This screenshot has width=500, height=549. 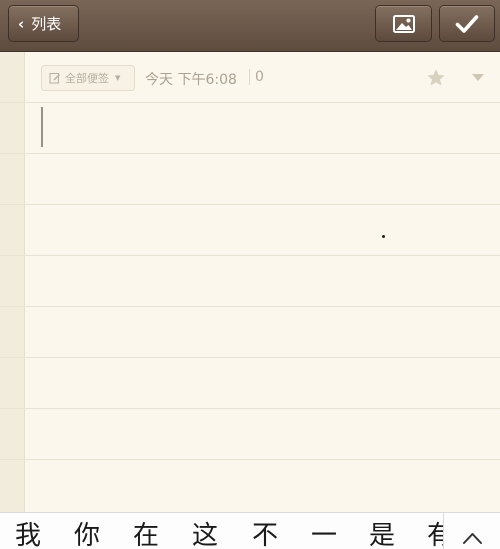 What do you see at coordinates (259, 77) in the screenshot?
I see `character-count: 0` at bounding box center [259, 77].